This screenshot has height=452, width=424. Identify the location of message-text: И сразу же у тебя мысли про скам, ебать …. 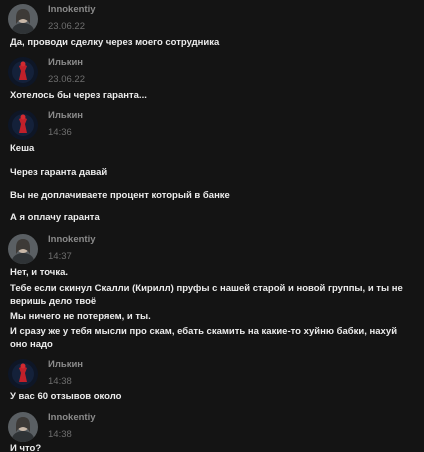
(204, 331).